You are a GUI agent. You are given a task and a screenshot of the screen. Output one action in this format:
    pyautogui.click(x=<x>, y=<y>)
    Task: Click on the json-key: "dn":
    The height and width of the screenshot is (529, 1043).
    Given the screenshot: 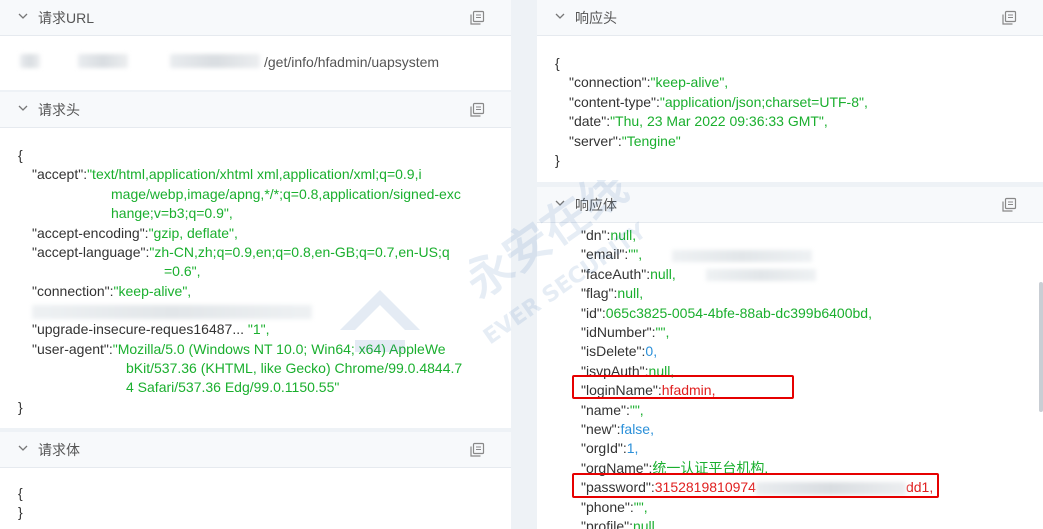 What is the action you would take?
    pyautogui.click(x=596, y=235)
    